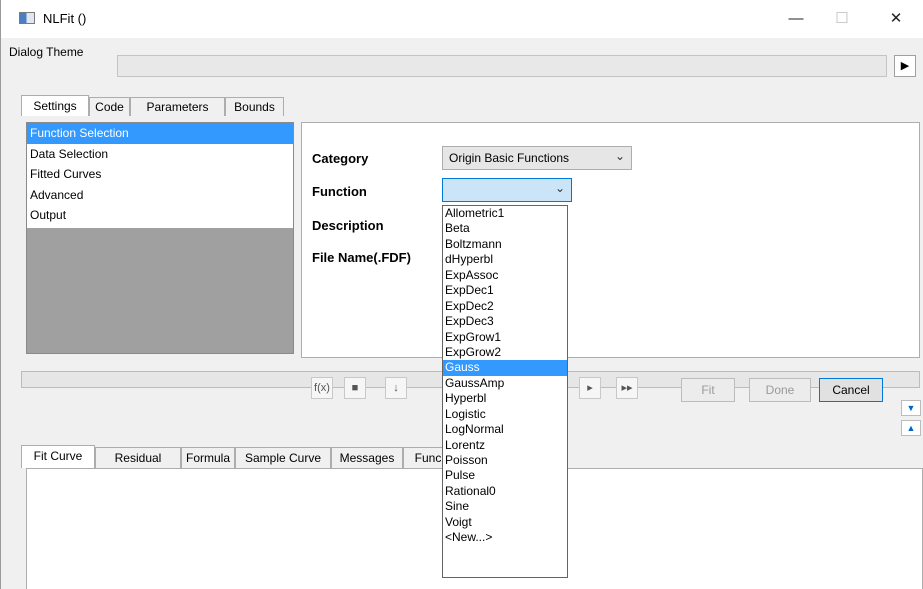 Image resolution: width=923 pixels, height=589 pixels. I want to click on minimize-button: —, so click(796, 19).